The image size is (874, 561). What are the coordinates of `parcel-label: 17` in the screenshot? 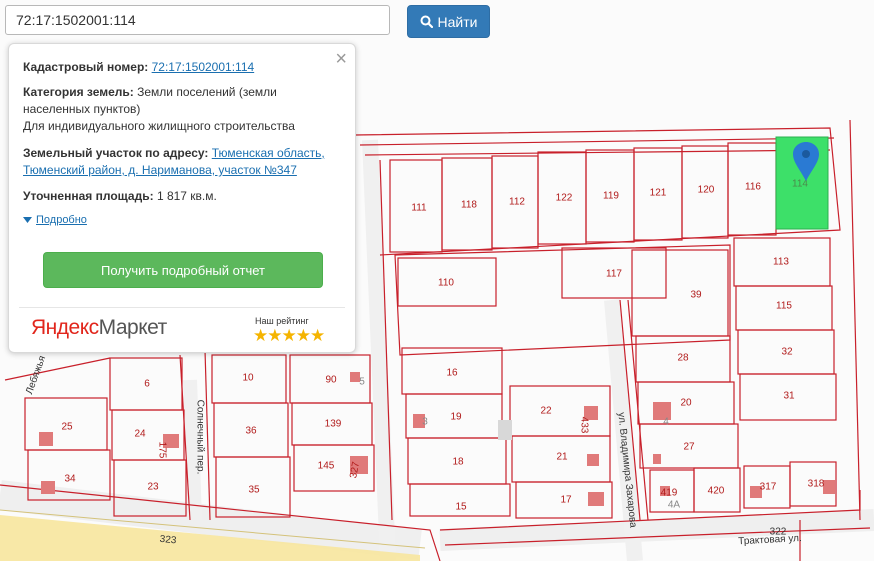 It's located at (566, 500).